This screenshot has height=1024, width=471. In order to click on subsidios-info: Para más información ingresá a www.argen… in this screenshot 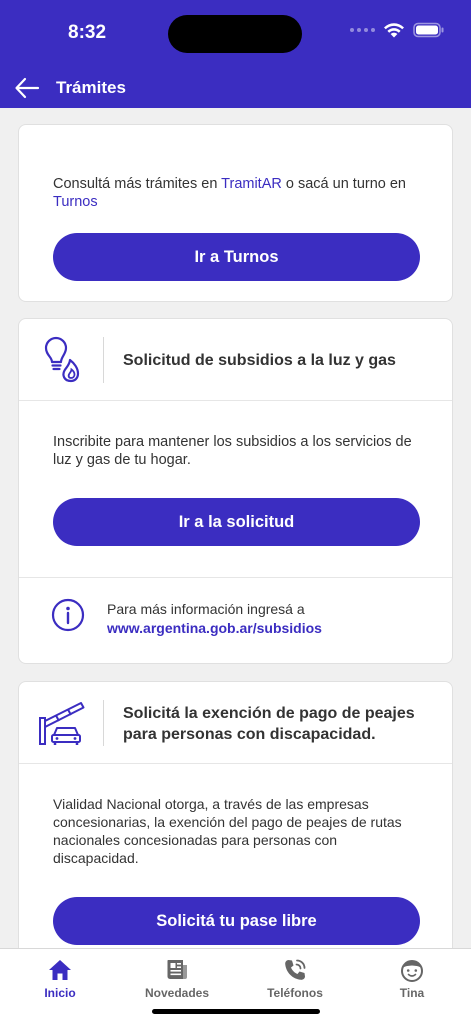, I will do `click(271, 619)`.